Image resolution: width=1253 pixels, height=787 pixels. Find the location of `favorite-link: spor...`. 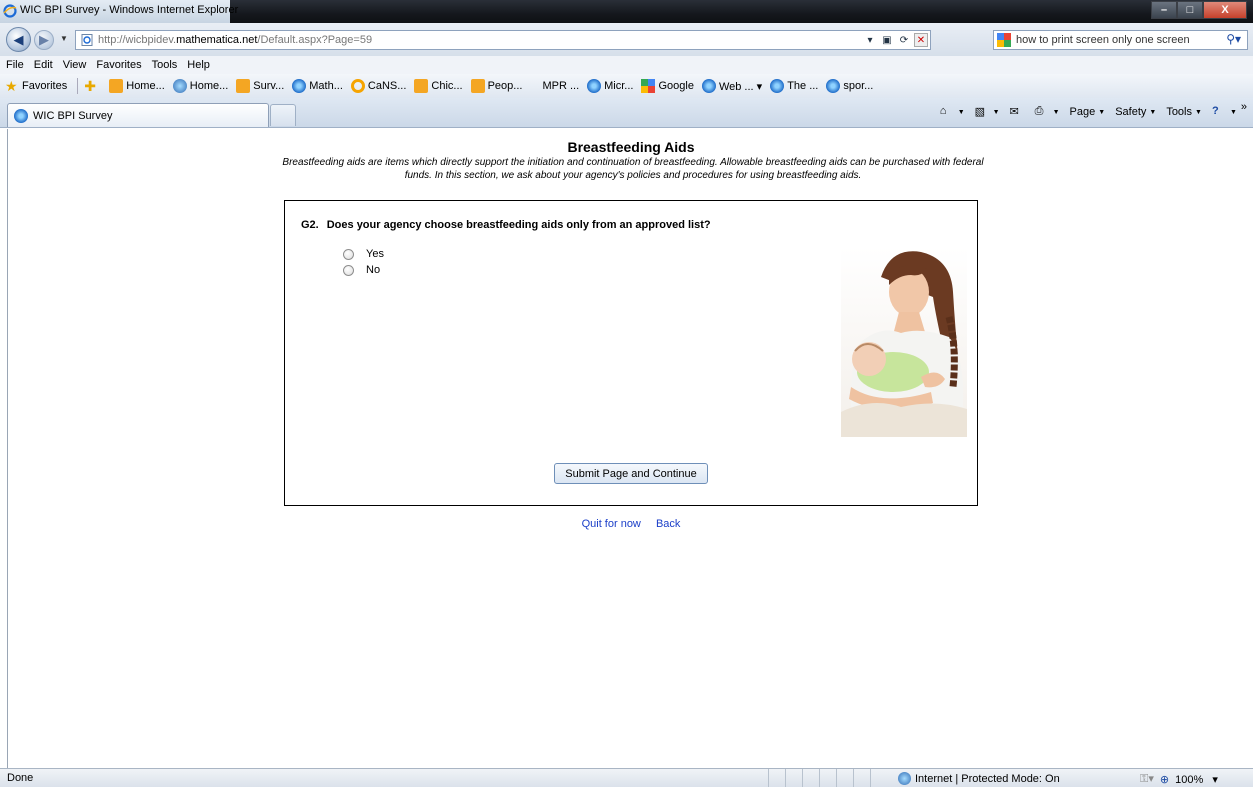

favorite-link: spor... is located at coordinates (849, 86).